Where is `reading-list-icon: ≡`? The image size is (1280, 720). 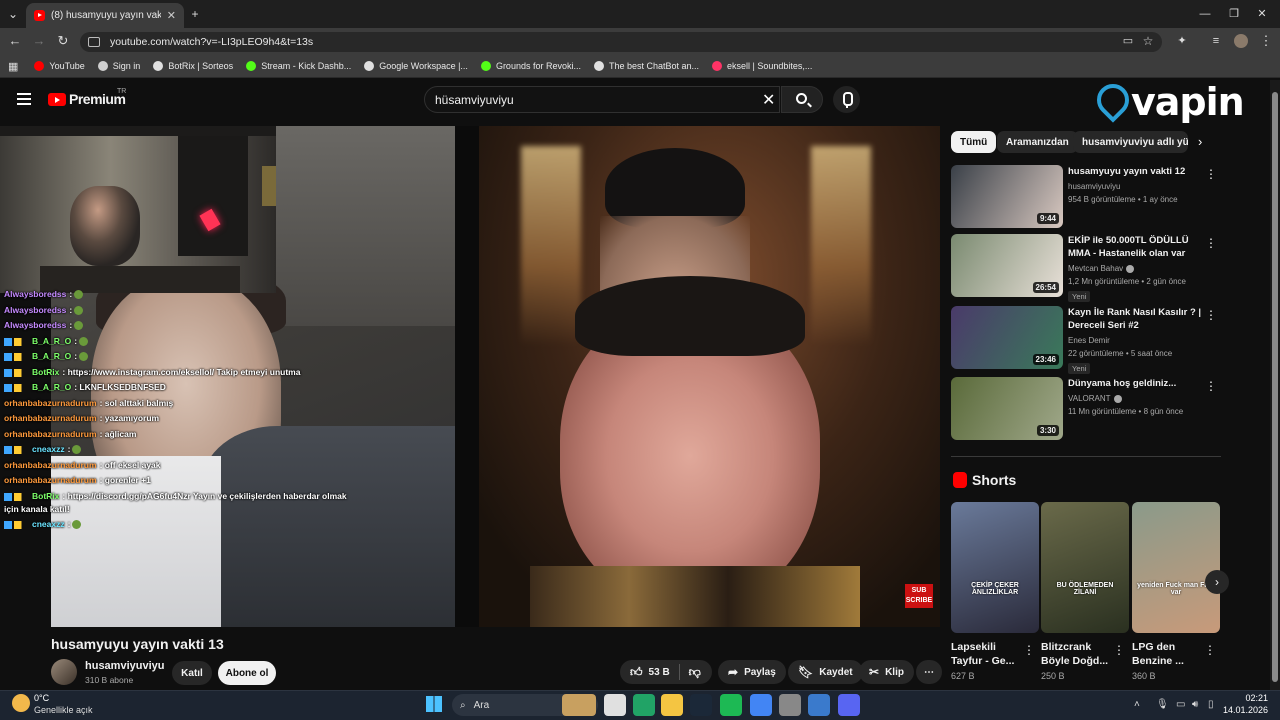 reading-list-icon: ≡ is located at coordinates (1216, 41).